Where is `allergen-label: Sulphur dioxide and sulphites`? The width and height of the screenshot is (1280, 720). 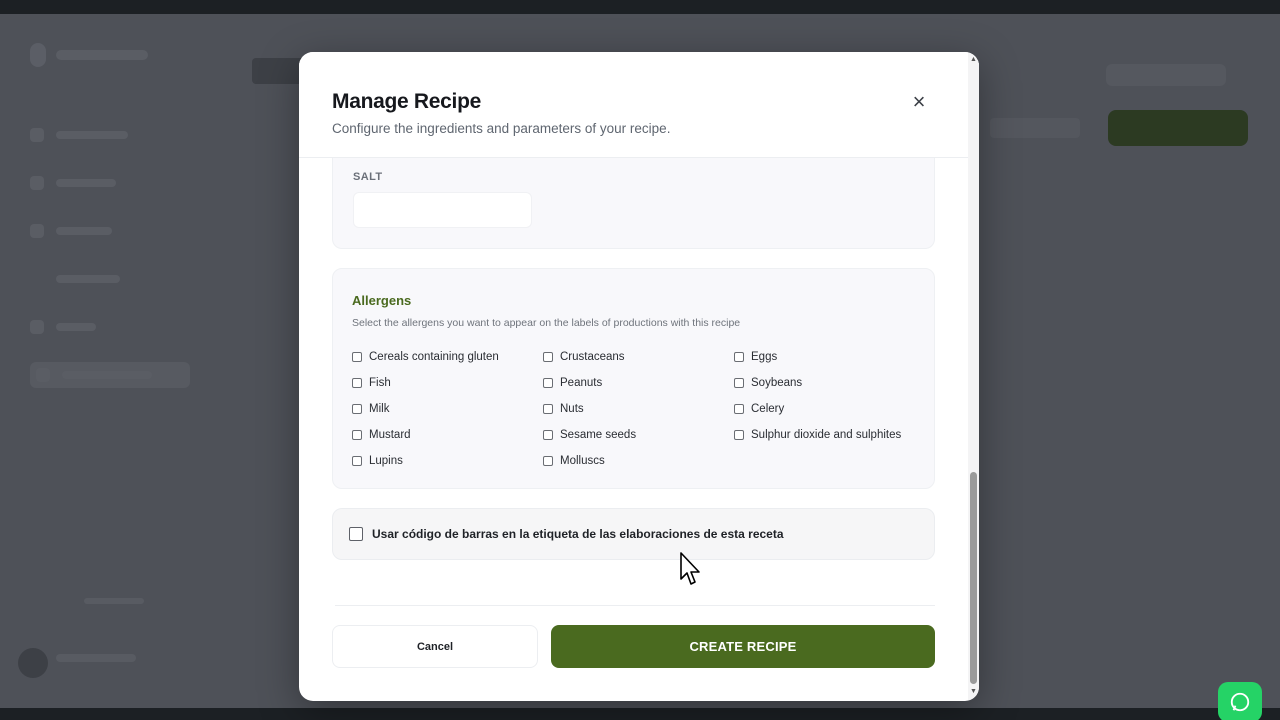
allergen-label: Sulphur dioxide and sulphites is located at coordinates (826, 435).